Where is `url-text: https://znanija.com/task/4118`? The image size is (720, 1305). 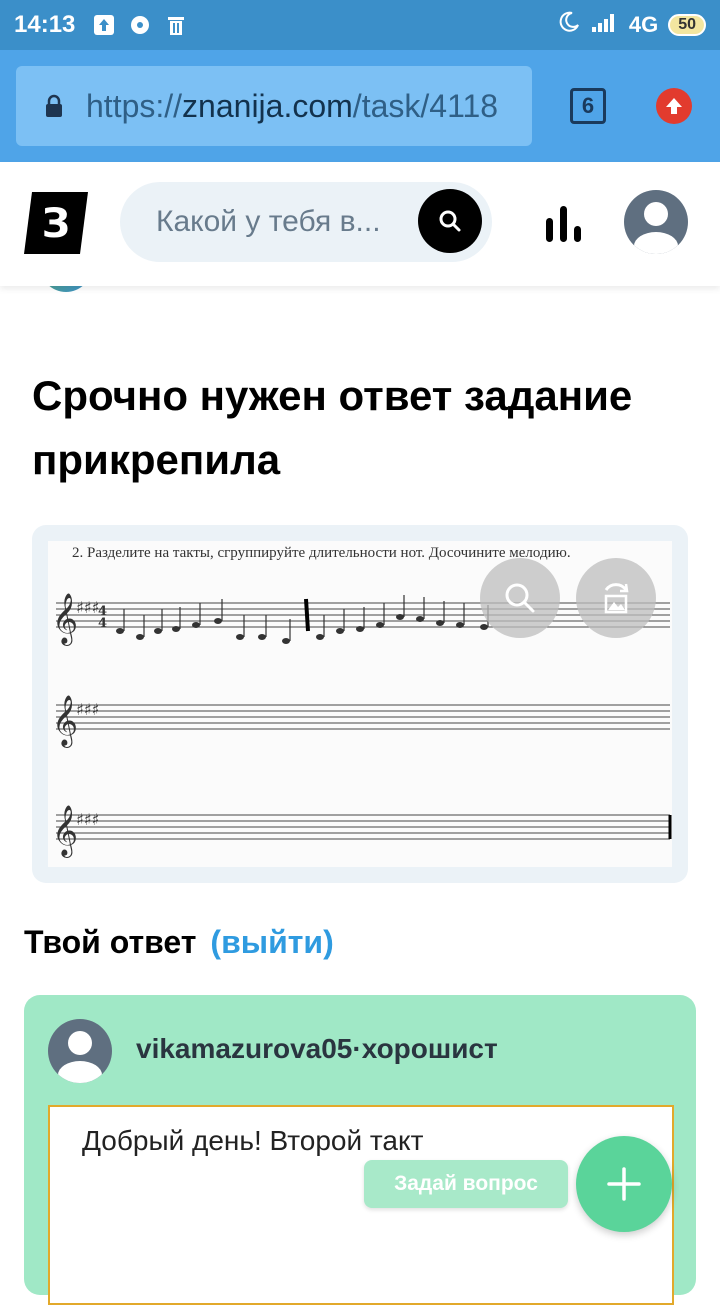
url-text: https://znanija.com/task/4118 is located at coordinates (292, 106).